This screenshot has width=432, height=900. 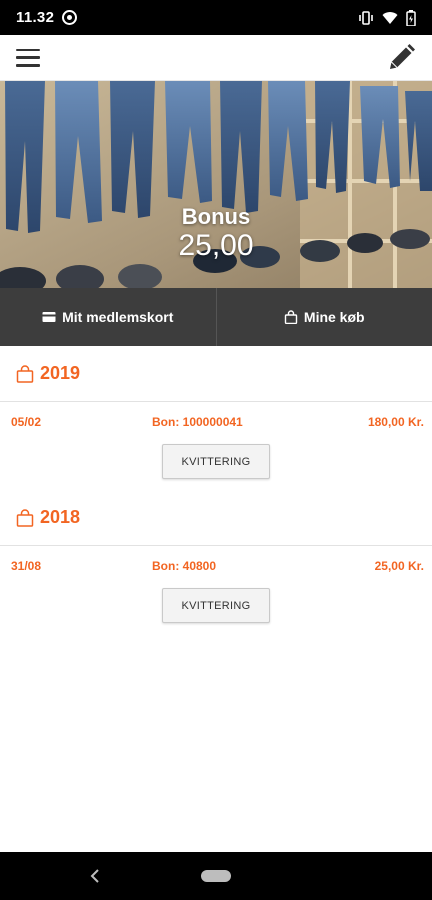 What do you see at coordinates (216, 17) in the screenshot?
I see `status-bar: 11.32` at bounding box center [216, 17].